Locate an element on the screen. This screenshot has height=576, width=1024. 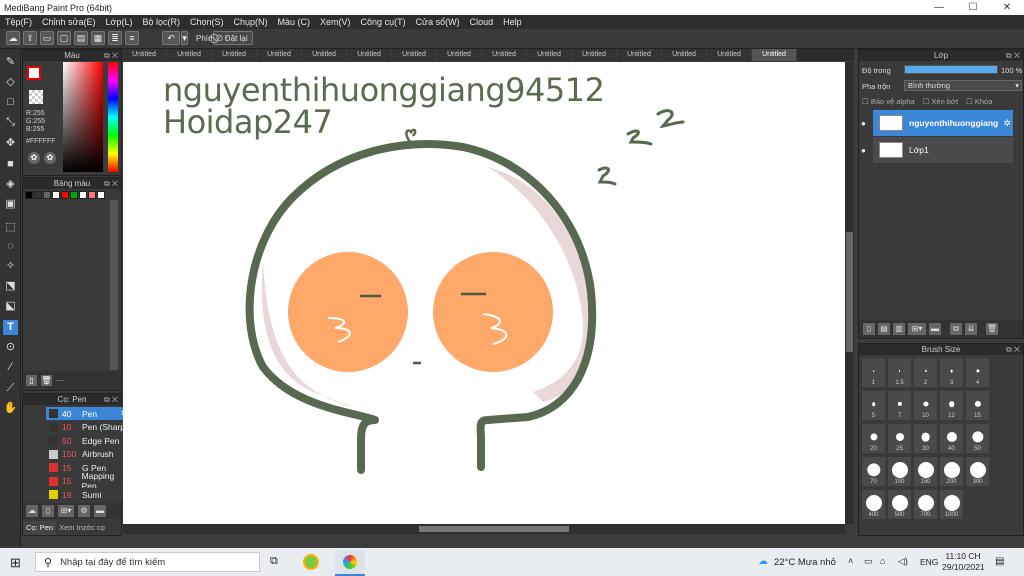
divide-tool-icon: ⁄ is located at coordinates (10, 367).